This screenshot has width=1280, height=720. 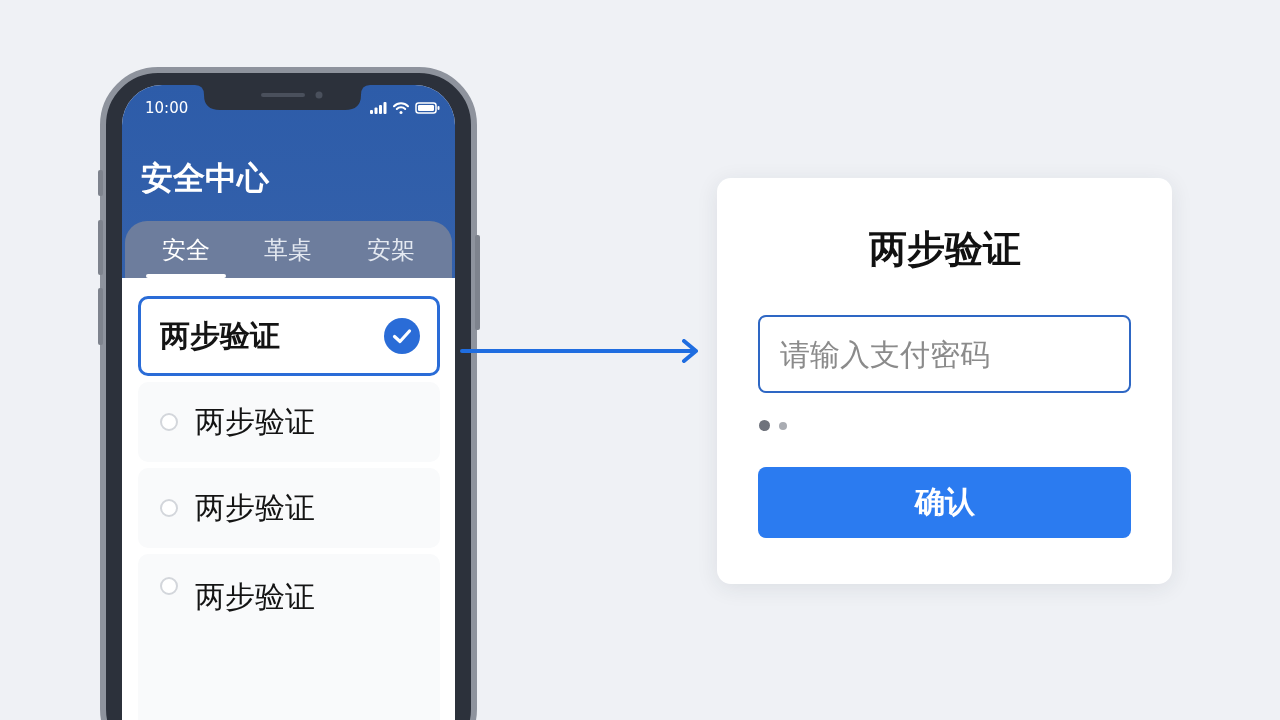 What do you see at coordinates (427, 108) in the screenshot?
I see `battery-icon` at bounding box center [427, 108].